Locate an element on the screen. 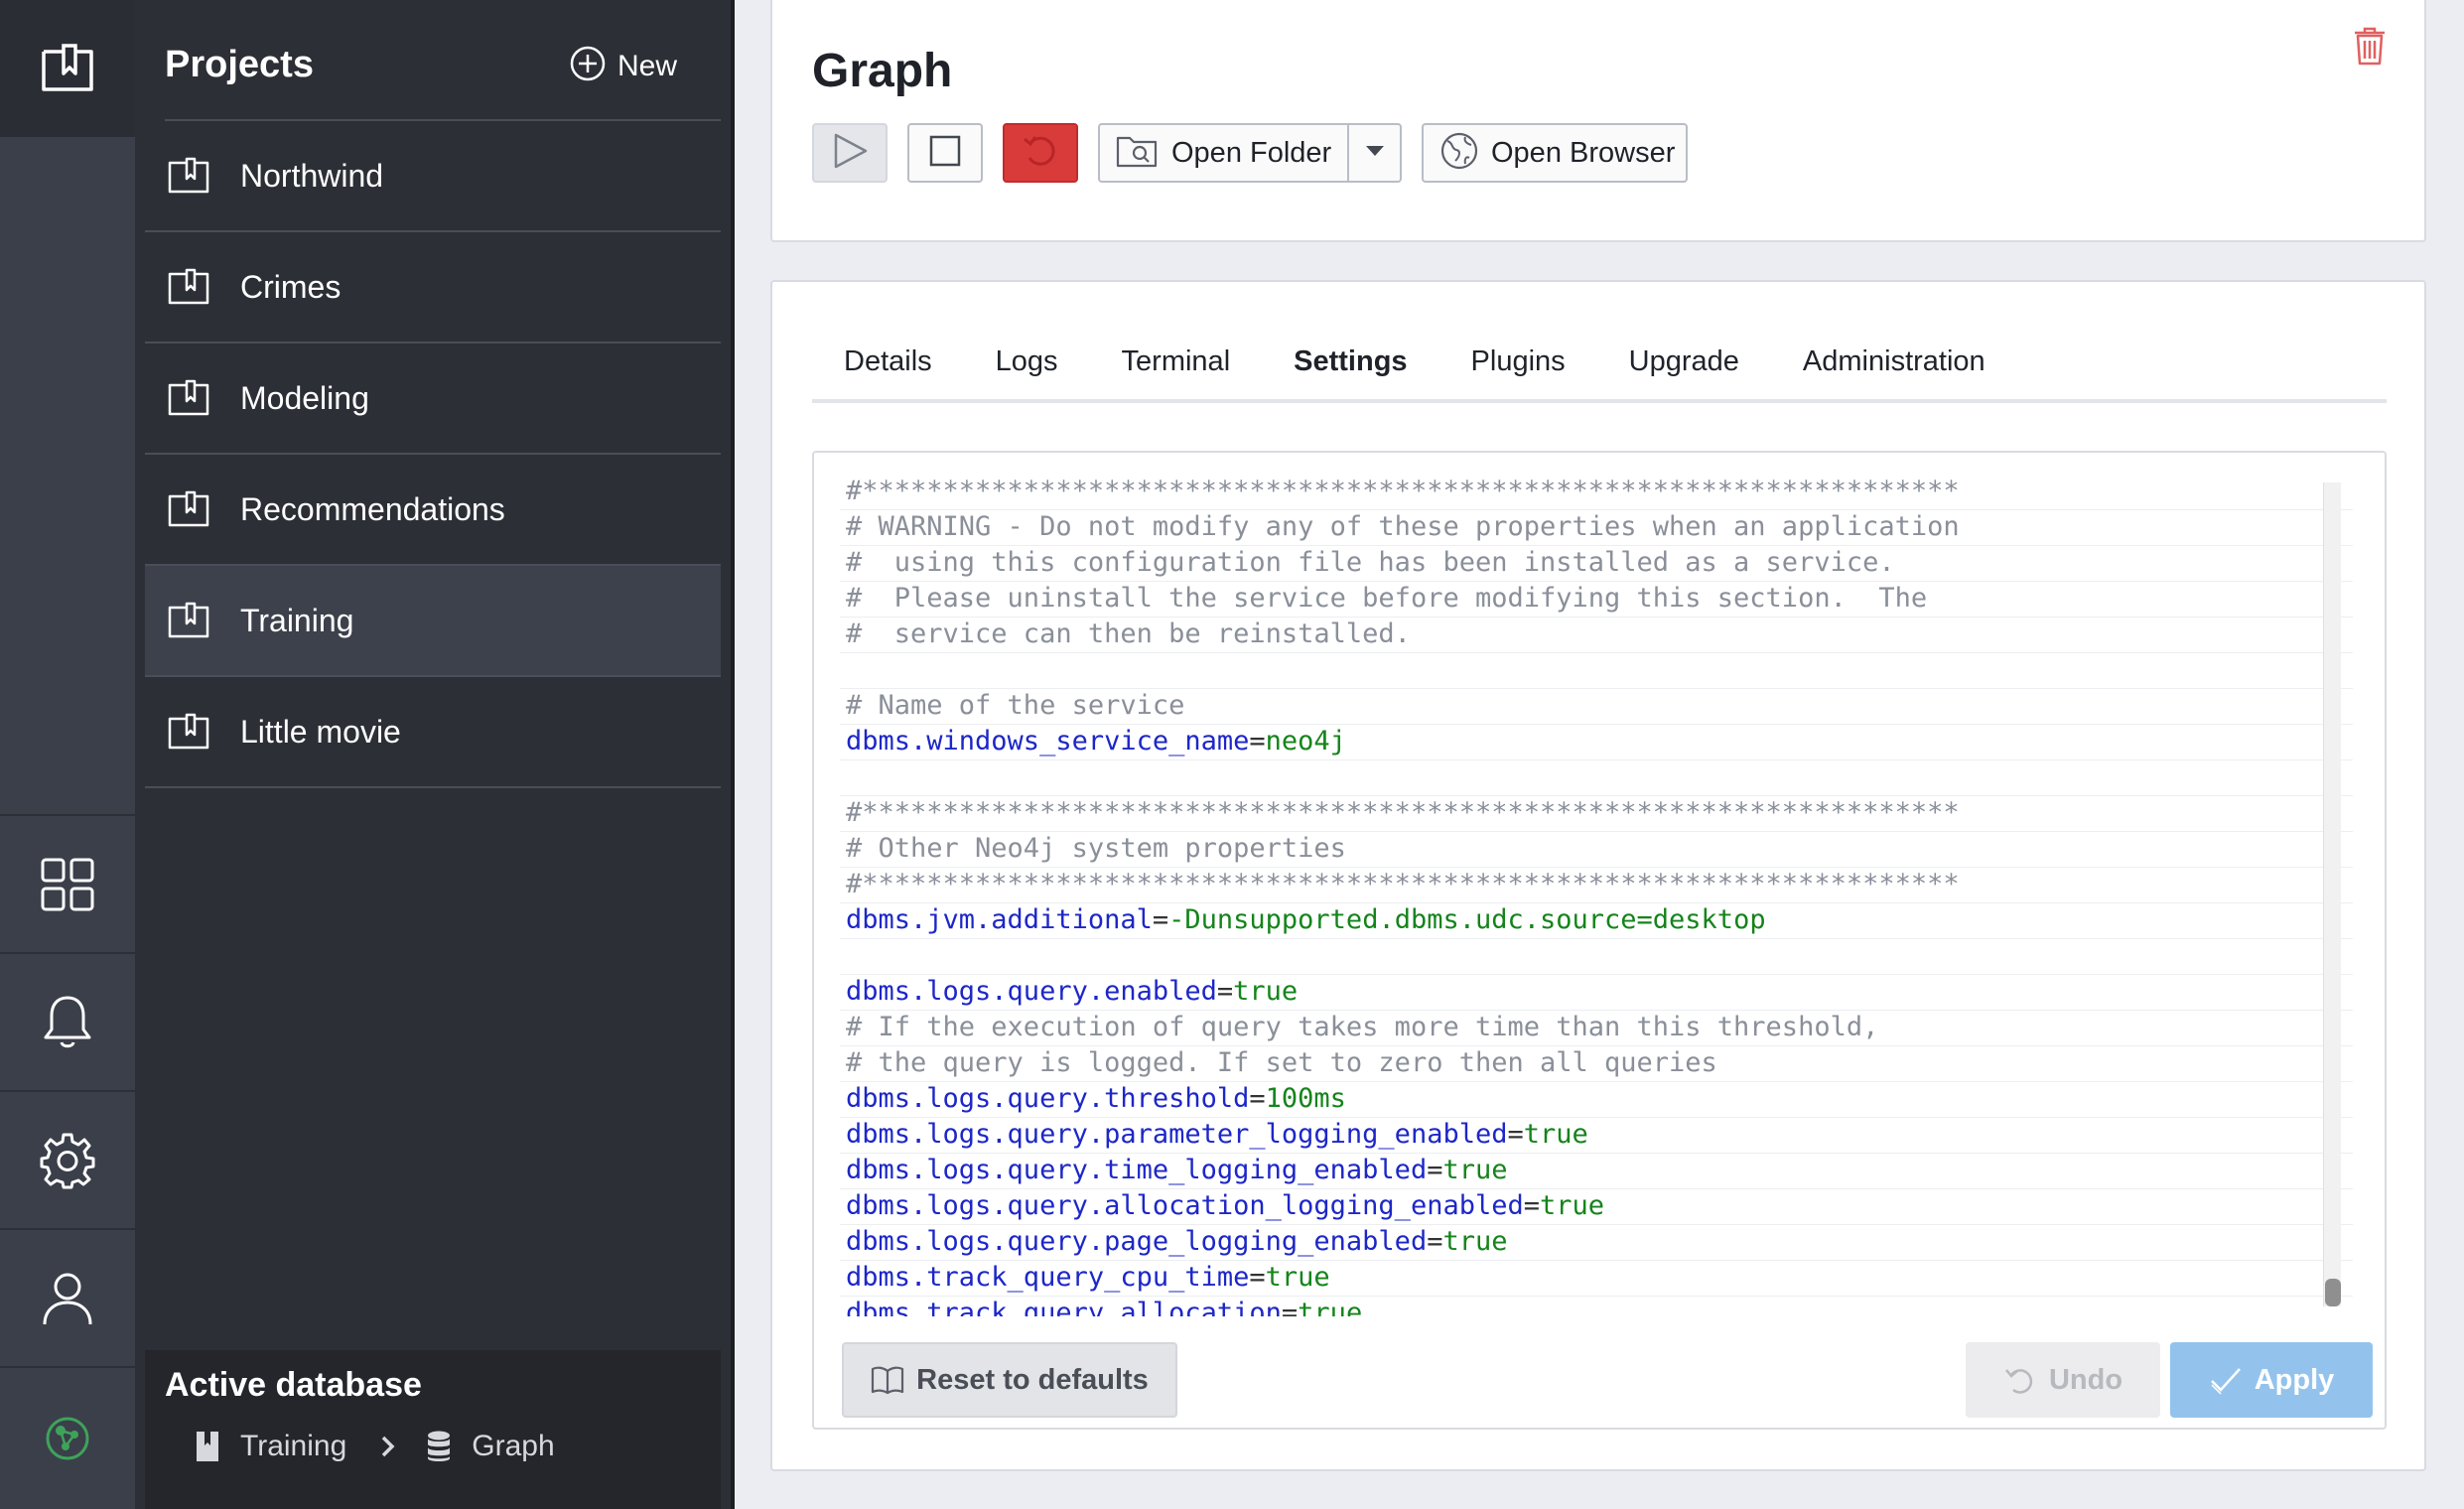  delete-database-button is located at coordinates (2370, 48).